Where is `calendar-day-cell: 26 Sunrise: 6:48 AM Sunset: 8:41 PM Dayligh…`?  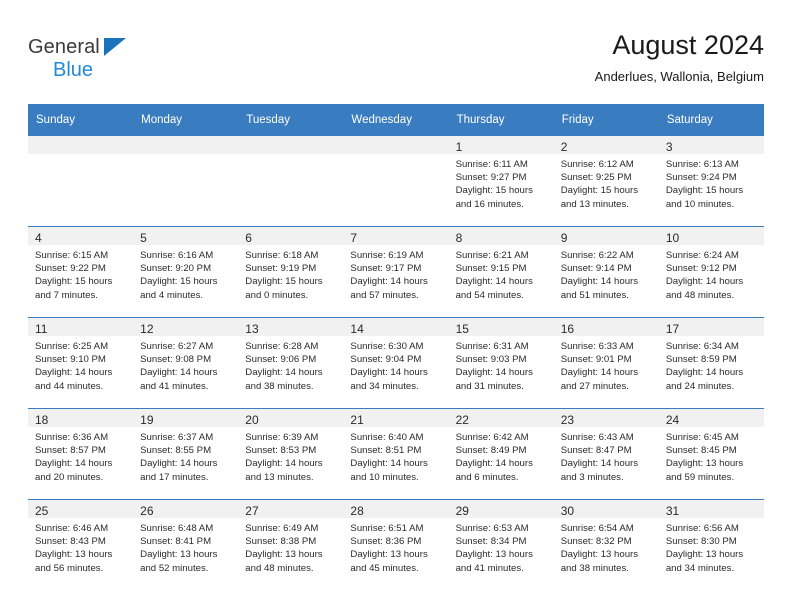
calendar-day-cell: 26 Sunrise: 6:48 AM Sunset: 8:41 PM Dayligh… is located at coordinates (186, 544).